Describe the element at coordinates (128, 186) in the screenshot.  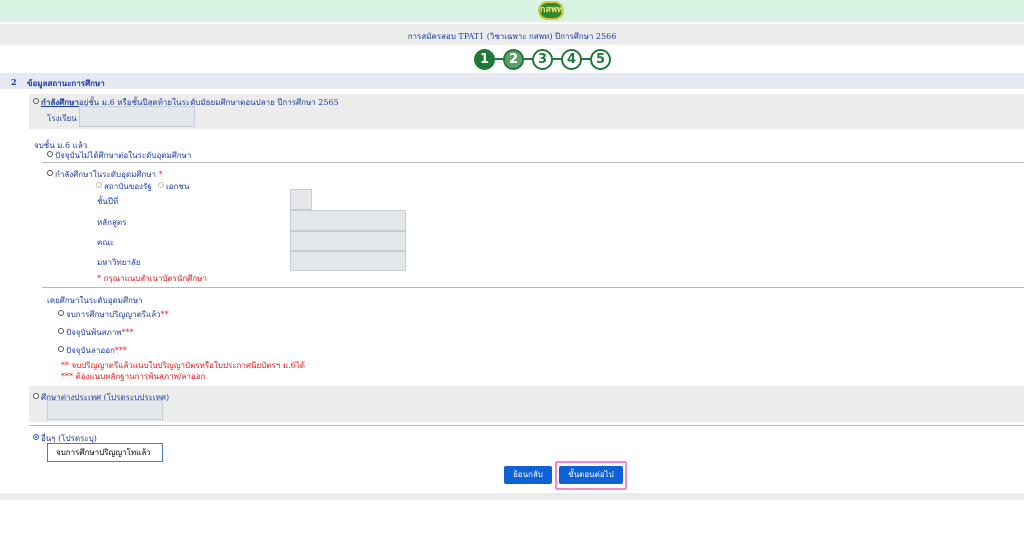
I see `public-institution-label: สถาบันของรัฐ` at that location.